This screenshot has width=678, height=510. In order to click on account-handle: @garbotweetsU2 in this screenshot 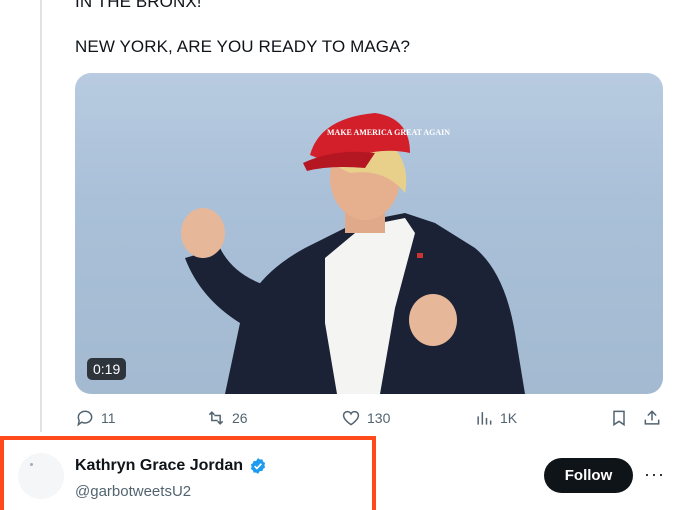, I will do `click(133, 491)`.